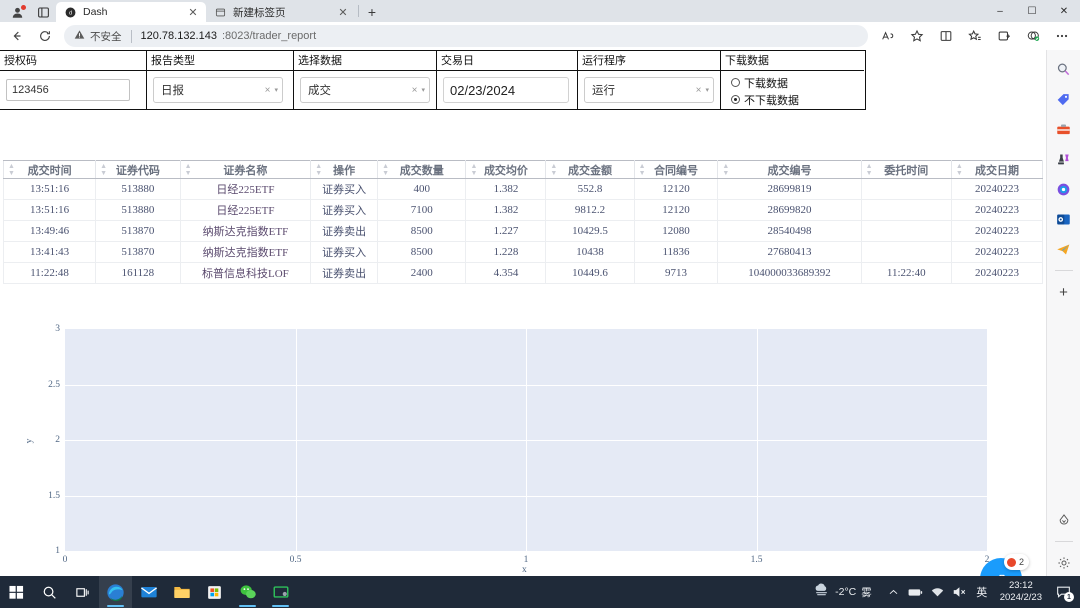 This screenshot has width=1080, height=608. What do you see at coordinates (906, 169) in the screenshot?
I see `column-header-order-time: ▲ ▼ 委托时间` at bounding box center [906, 169].